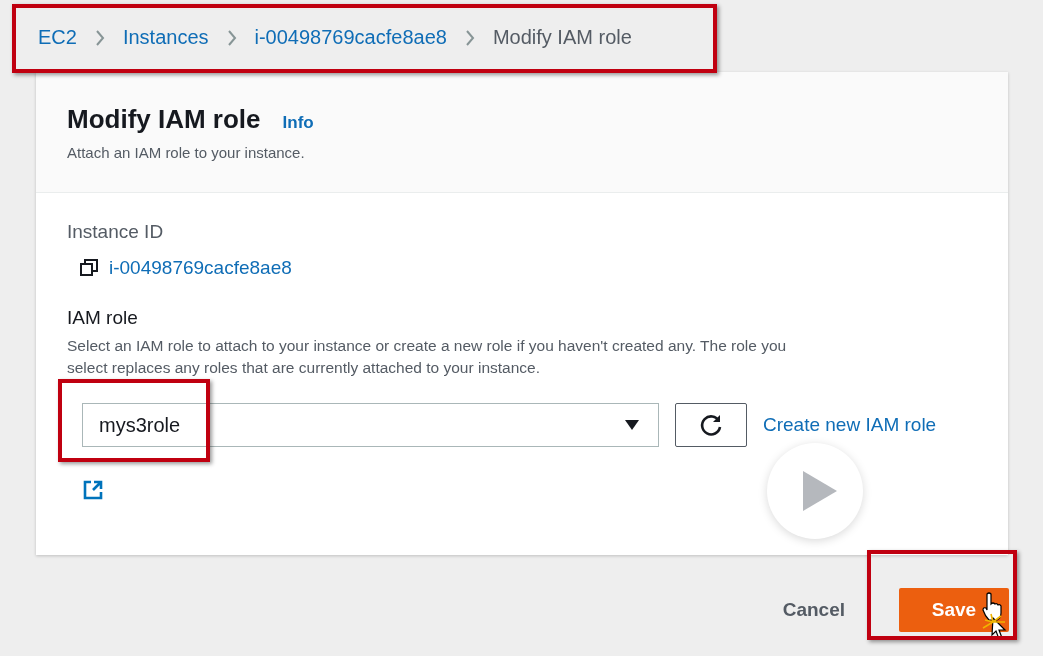  What do you see at coordinates (93, 490) in the screenshot?
I see `external-link-icon` at bounding box center [93, 490].